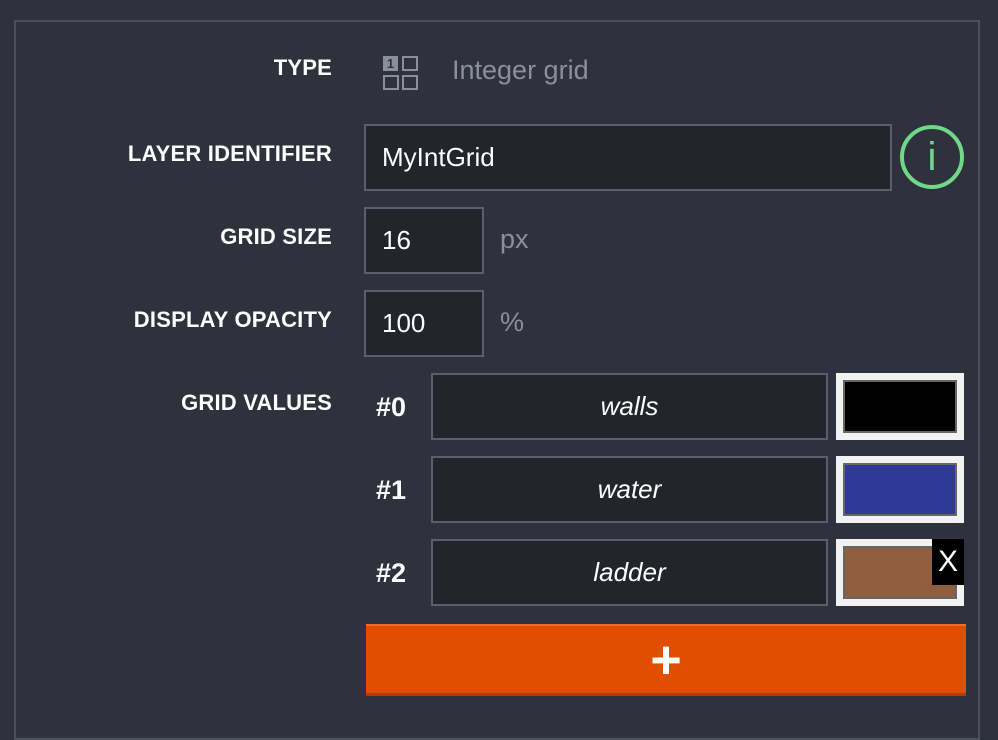 The image size is (998, 740). Describe the element at coordinates (302, 67) in the screenshot. I see `type-label: TYPE` at that location.